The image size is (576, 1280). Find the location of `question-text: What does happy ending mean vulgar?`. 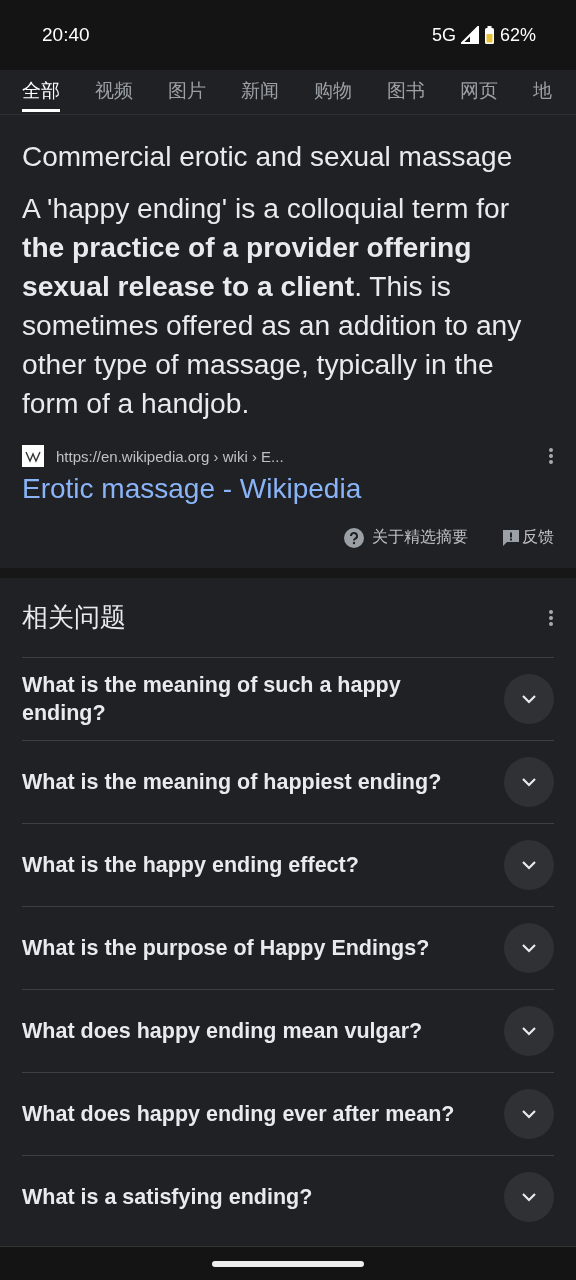

question-text: What does happy ending mean vulgar? is located at coordinates (253, 1031).